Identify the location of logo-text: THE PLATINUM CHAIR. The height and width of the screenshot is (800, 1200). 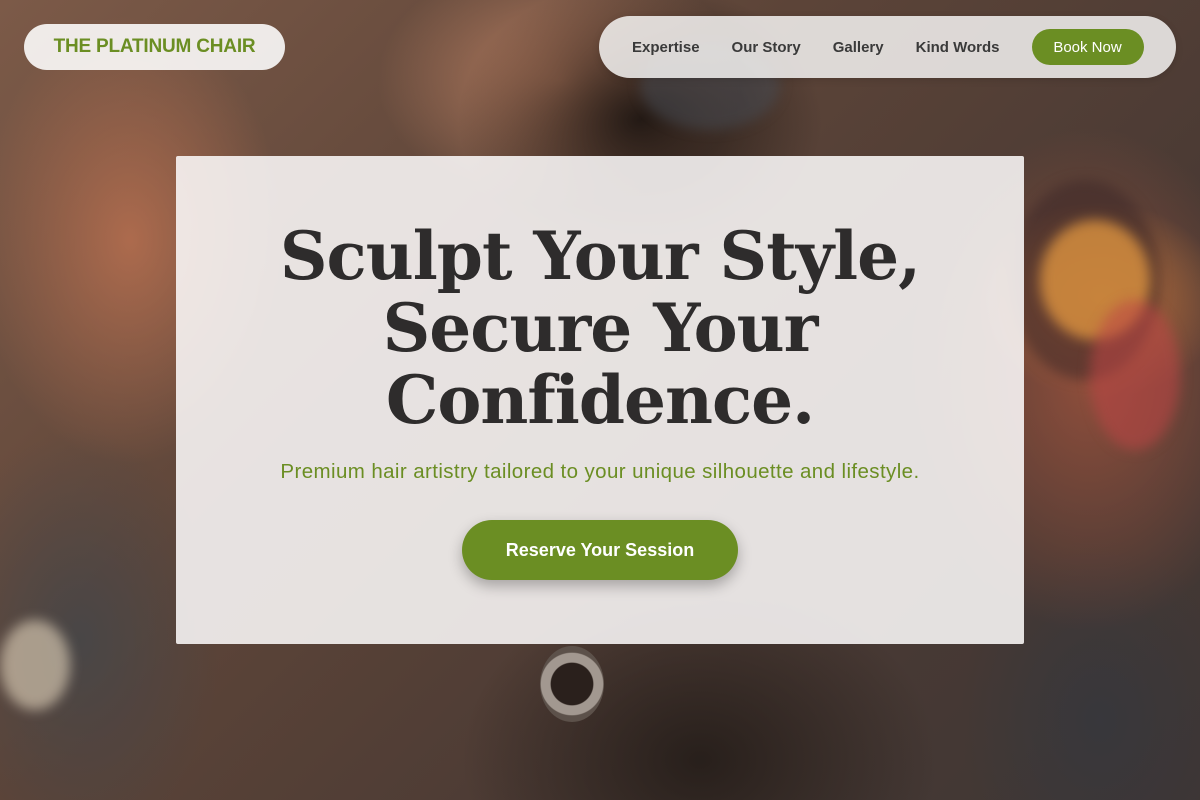
(154, 46).